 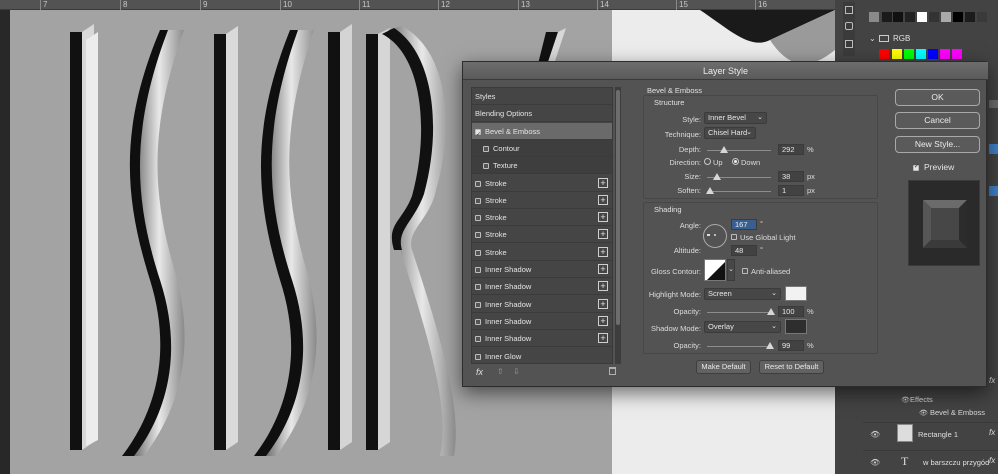 I want to click on style-list-item: Inner Glow, so click(x=542, y=356).